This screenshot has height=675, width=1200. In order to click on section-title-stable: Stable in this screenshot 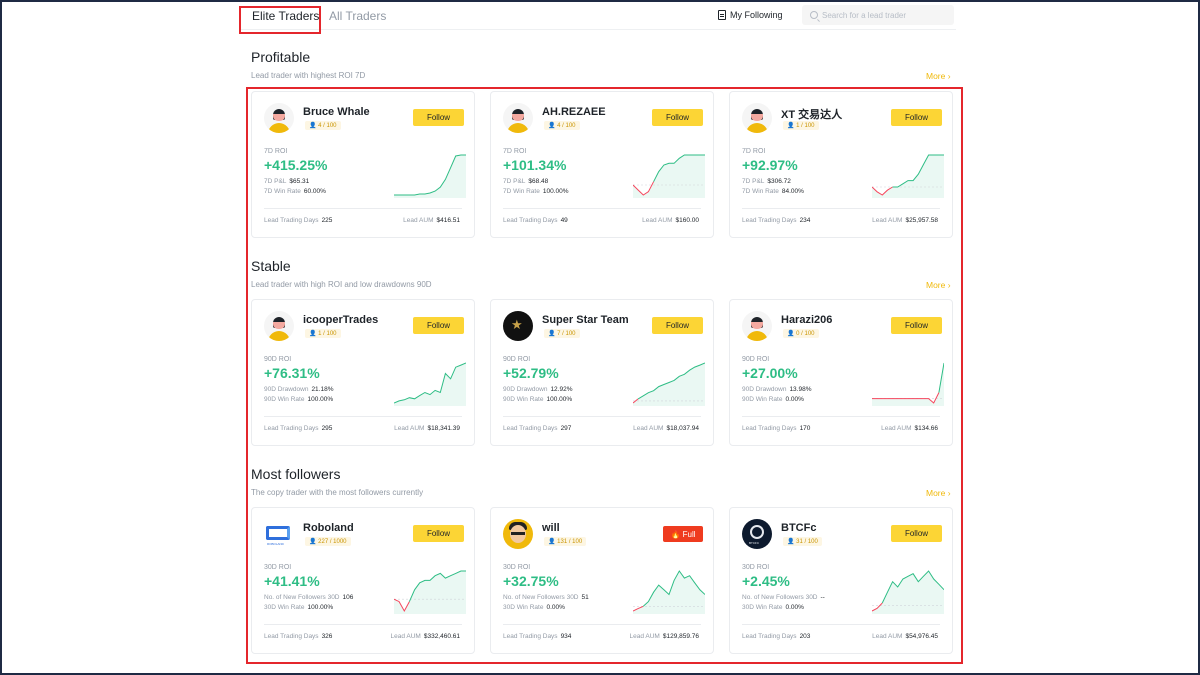, I will do `click(271, 266)`.